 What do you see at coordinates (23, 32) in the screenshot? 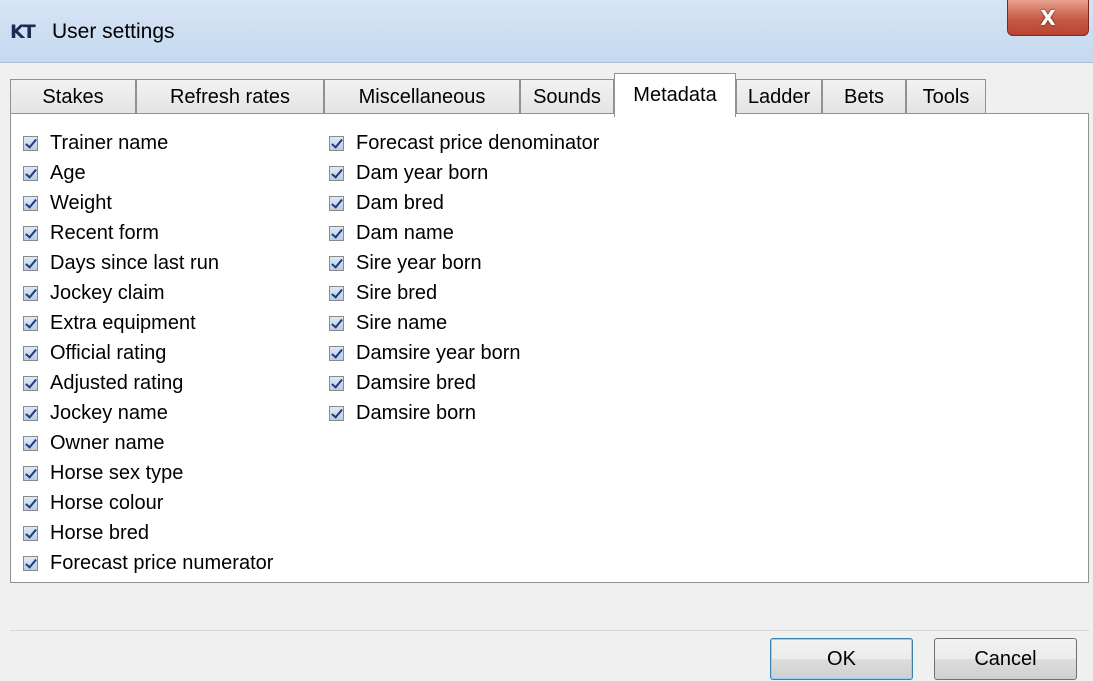
I see `app-icon: KT` at bounding box center [23, 32].